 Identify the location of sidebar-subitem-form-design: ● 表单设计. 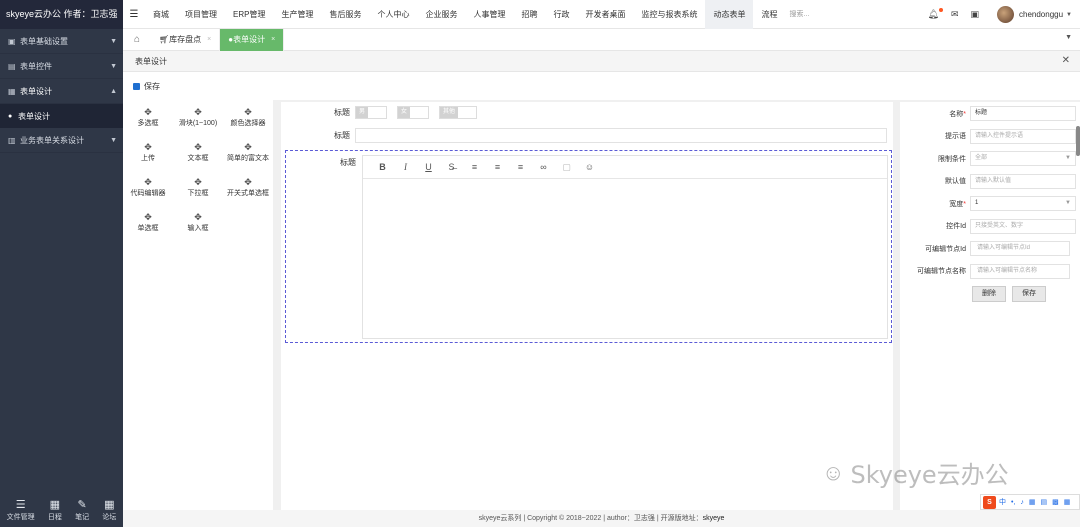
(61, 116).